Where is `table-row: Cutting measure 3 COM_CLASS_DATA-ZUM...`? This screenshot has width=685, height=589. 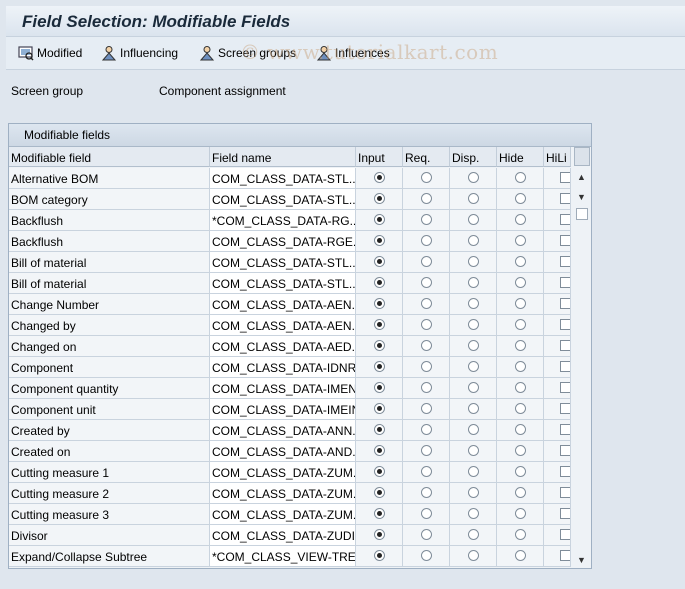 table-row: Cutting measure 3 COM_CLASS_DATA-ZUM... is located at coordinates (290, 514).